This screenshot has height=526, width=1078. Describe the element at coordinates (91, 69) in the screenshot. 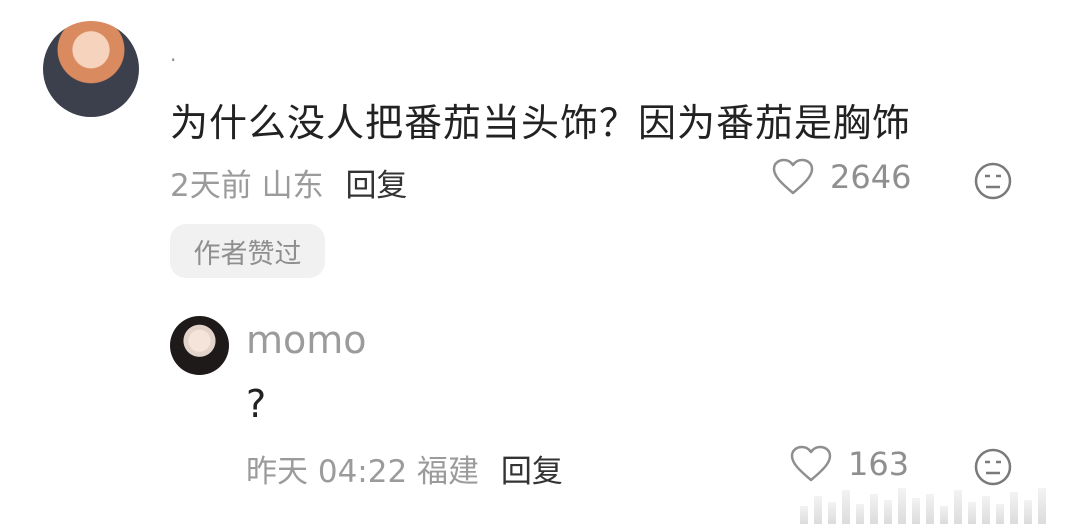

I see `user-avatar` at that location.